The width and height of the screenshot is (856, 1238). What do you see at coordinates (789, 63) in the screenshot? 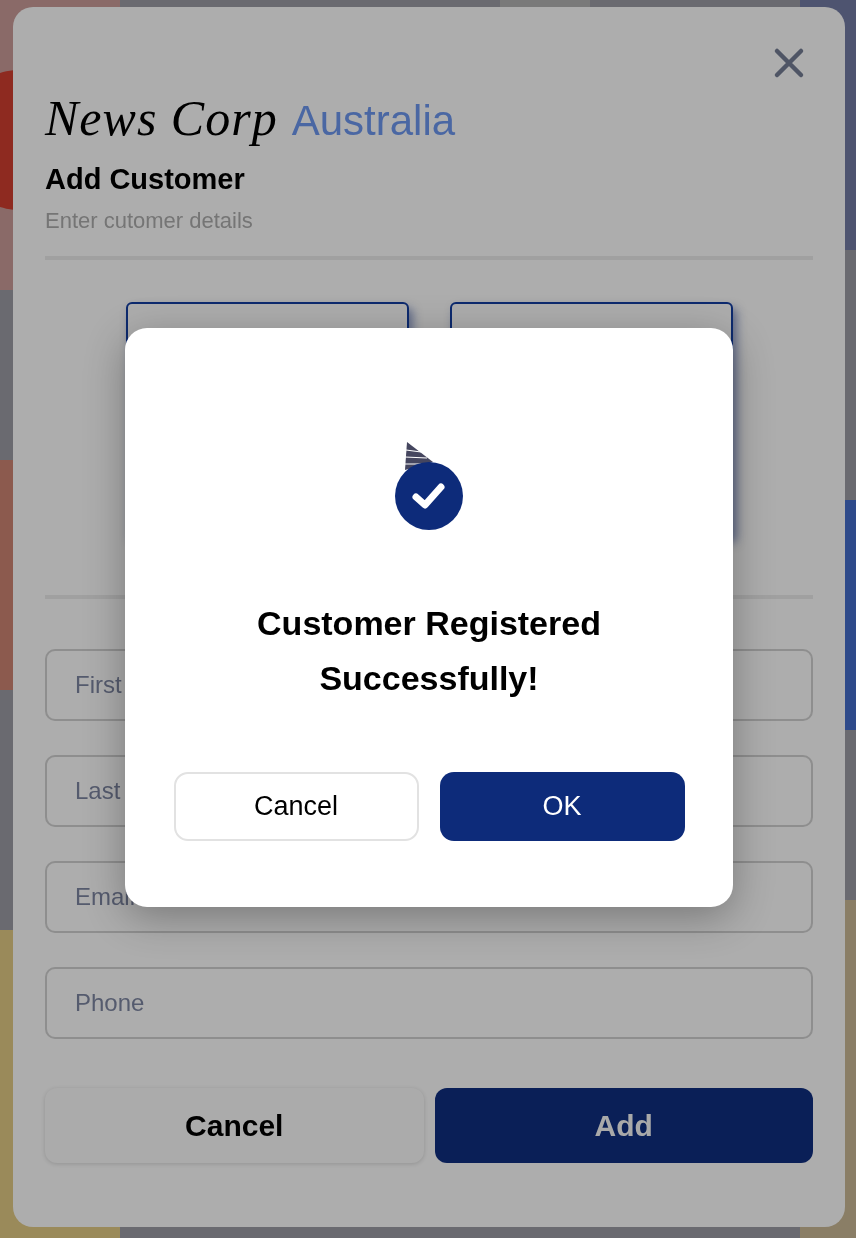
I see `close-icon` at bounding box center [789, 63].